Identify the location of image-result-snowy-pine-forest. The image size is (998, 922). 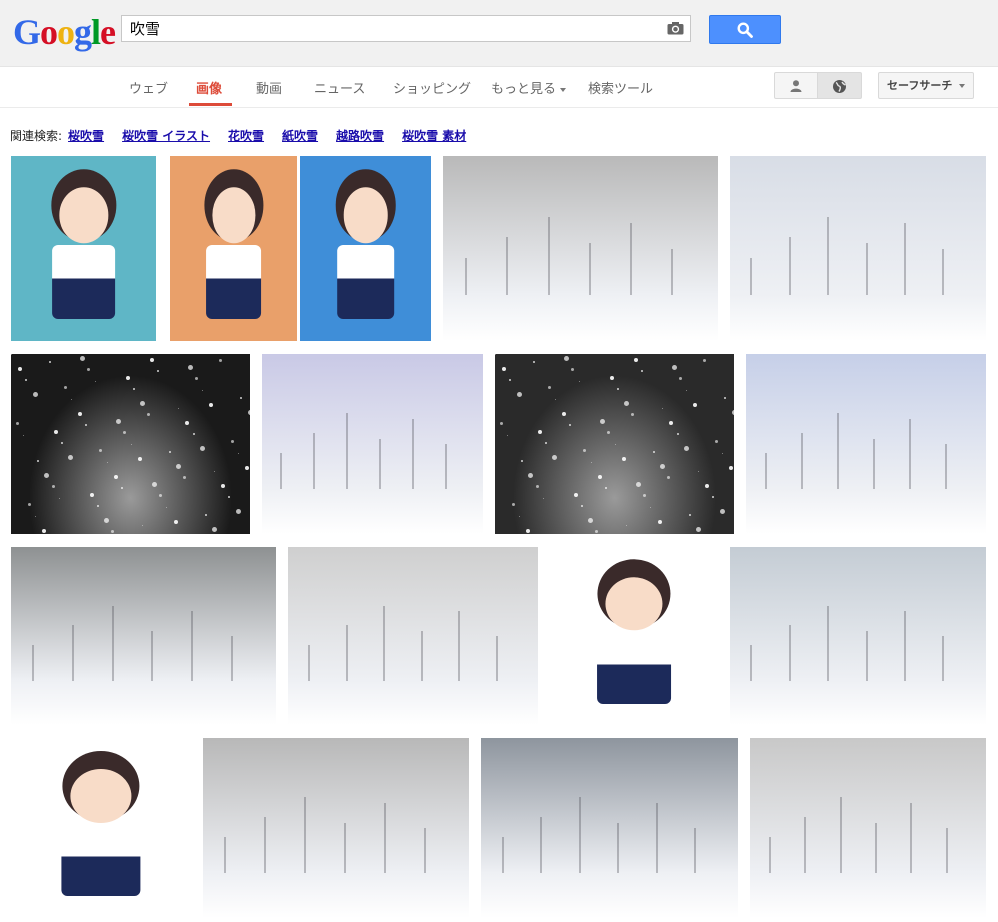
(609, 828).